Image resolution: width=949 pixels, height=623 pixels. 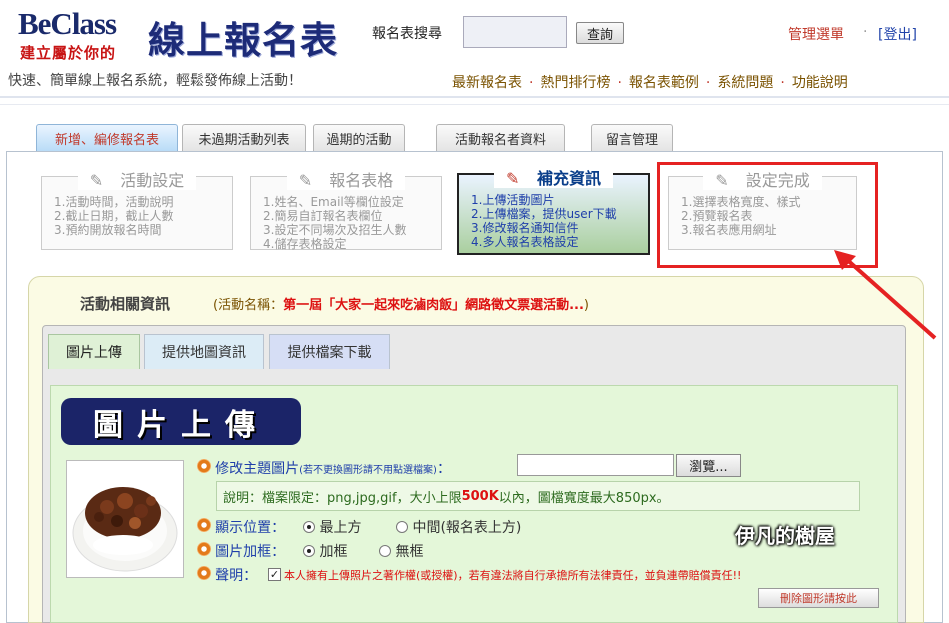 What do you see at coordinates (204, 351) in the screenshot?
I see `subtab-map-info: 提供地圖資訊` at bounding box center [204, 351].